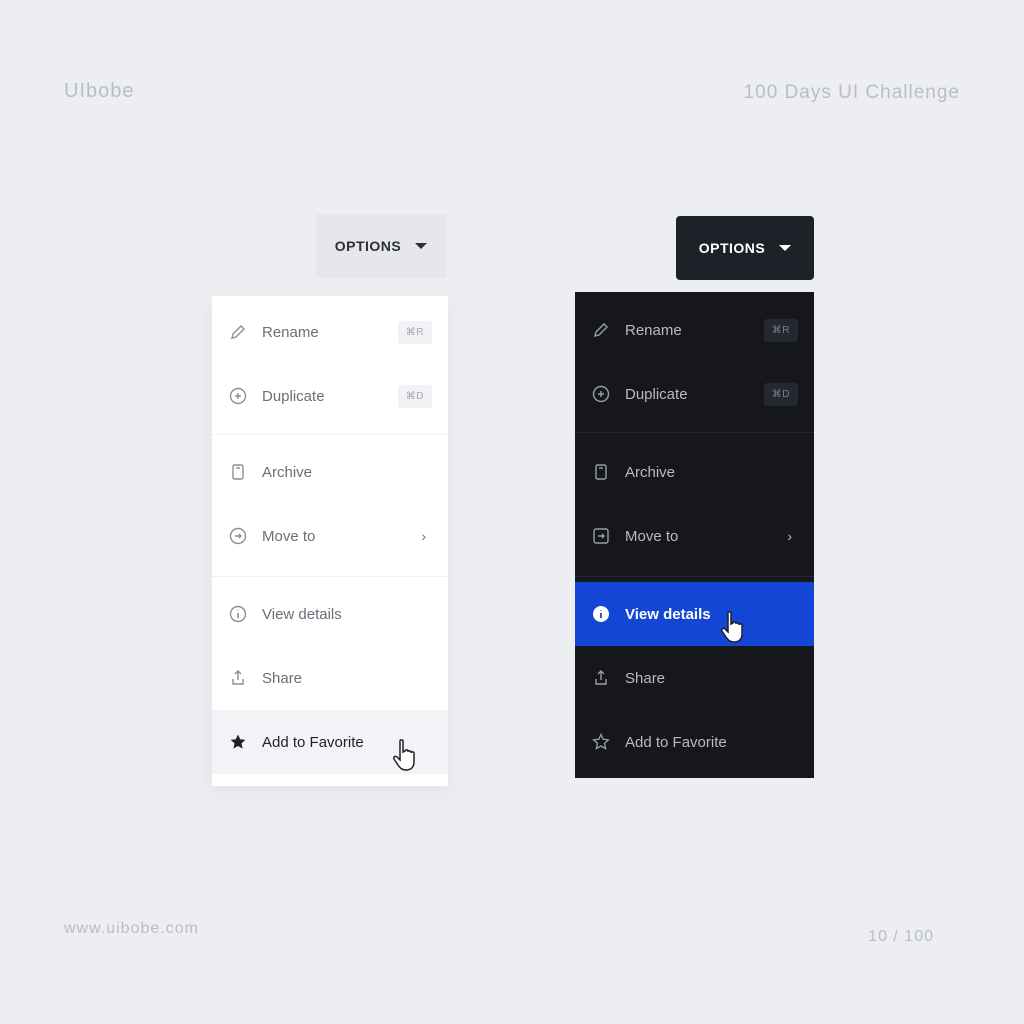  Describe the element at coordinates (99, 91) in the screenshot. I see `brand-label: UIbobe` at that location.